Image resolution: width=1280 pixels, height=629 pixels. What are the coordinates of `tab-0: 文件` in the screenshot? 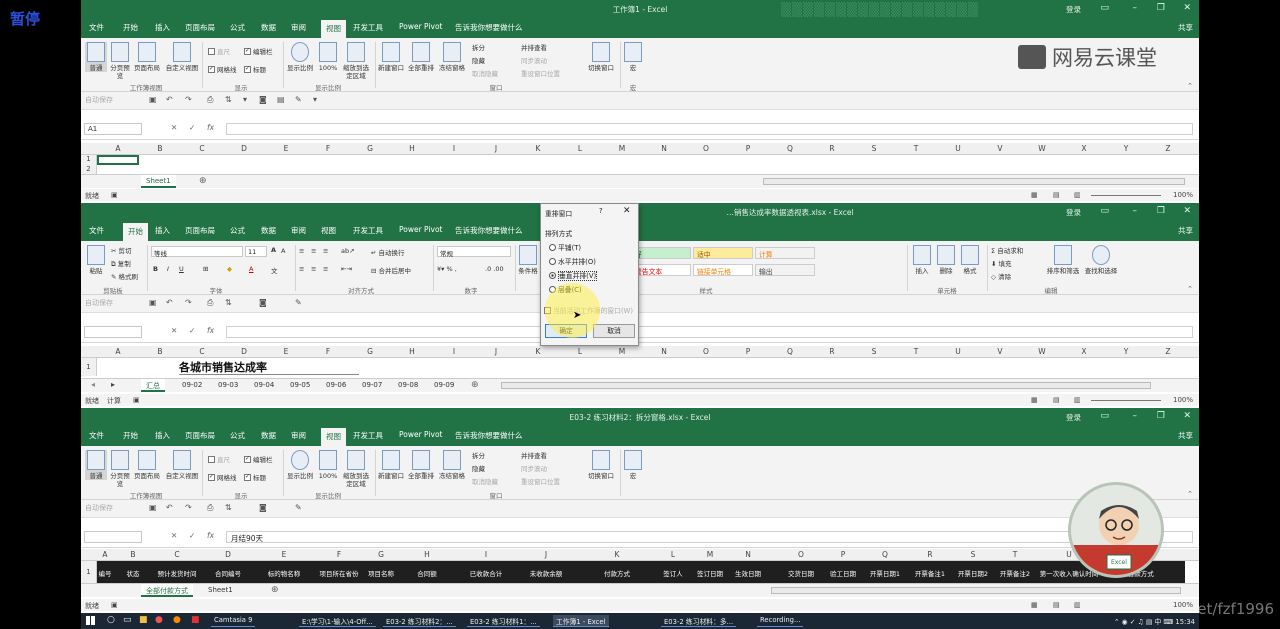 It's located at (96, 27).